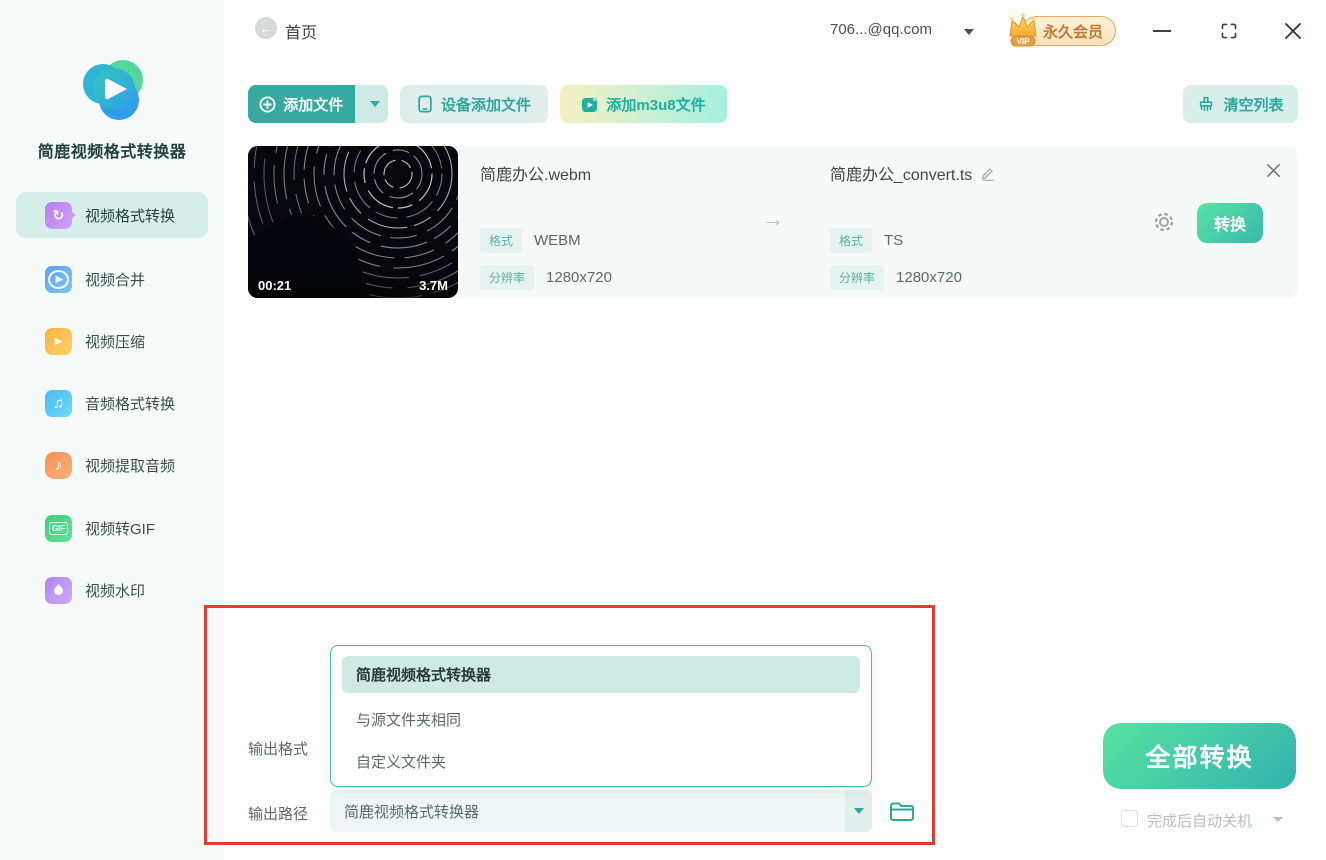  I want to click on device-add-file-button: 设备添加文件, so click(474, 104).